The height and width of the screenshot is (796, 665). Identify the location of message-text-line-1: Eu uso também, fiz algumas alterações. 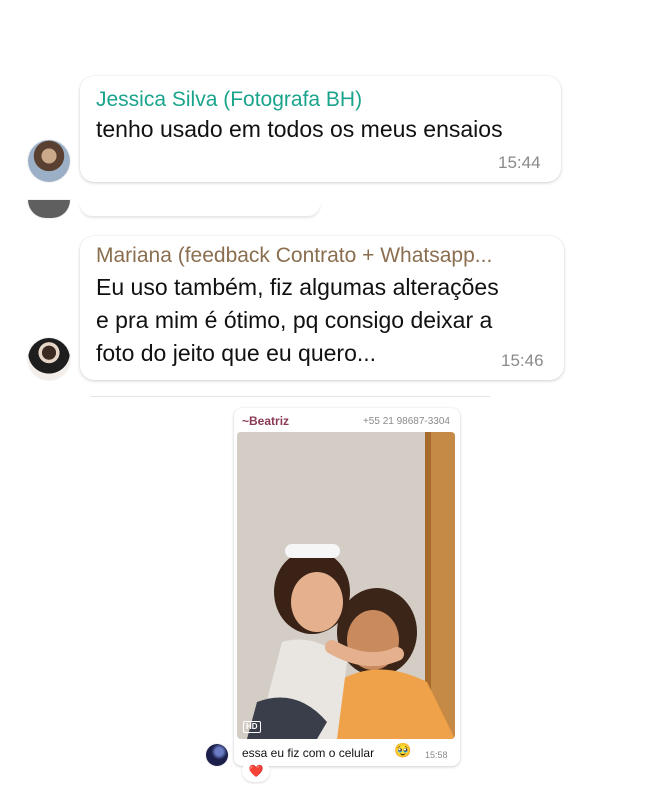
(297, 287).